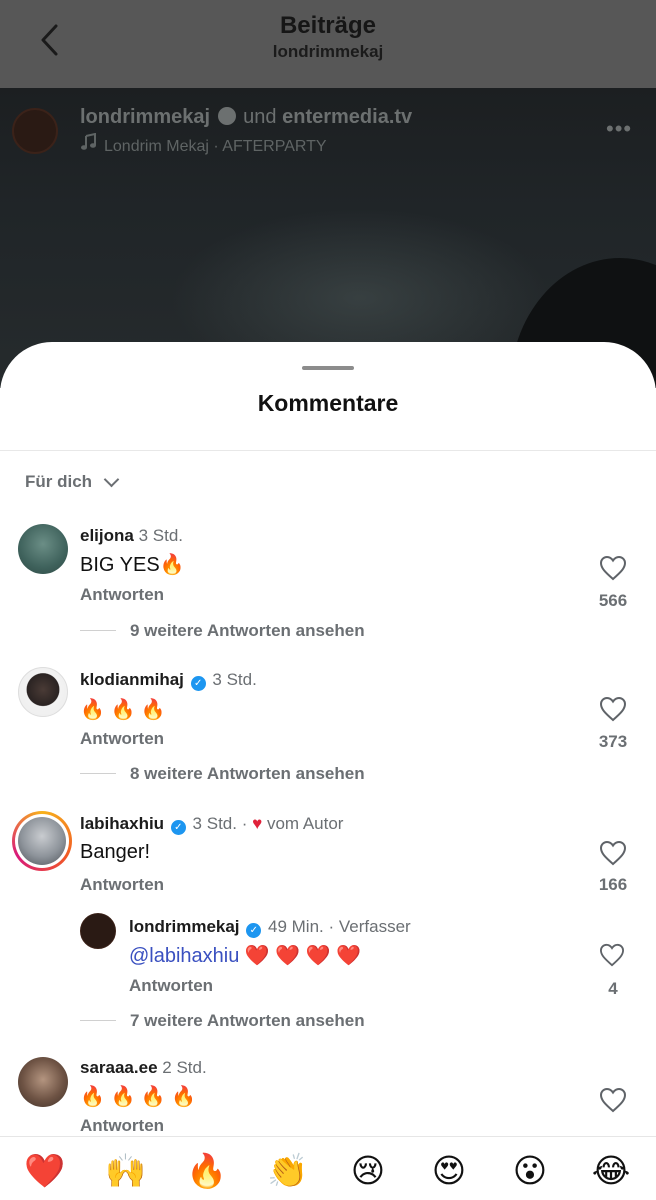 The image size is (656, 1200). I want to click on heart-eyes-emoji-button: 😍, so click(449, 1171).